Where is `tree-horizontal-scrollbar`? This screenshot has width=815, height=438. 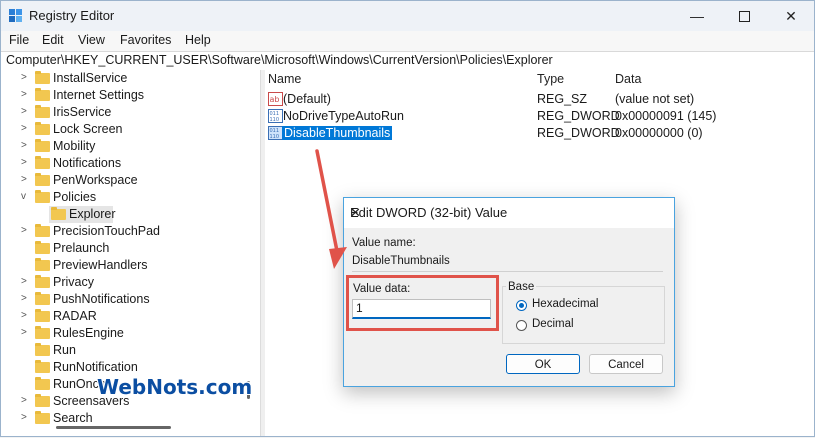
tree-horizontal-scrollbar is located at coordinates (113, 427).